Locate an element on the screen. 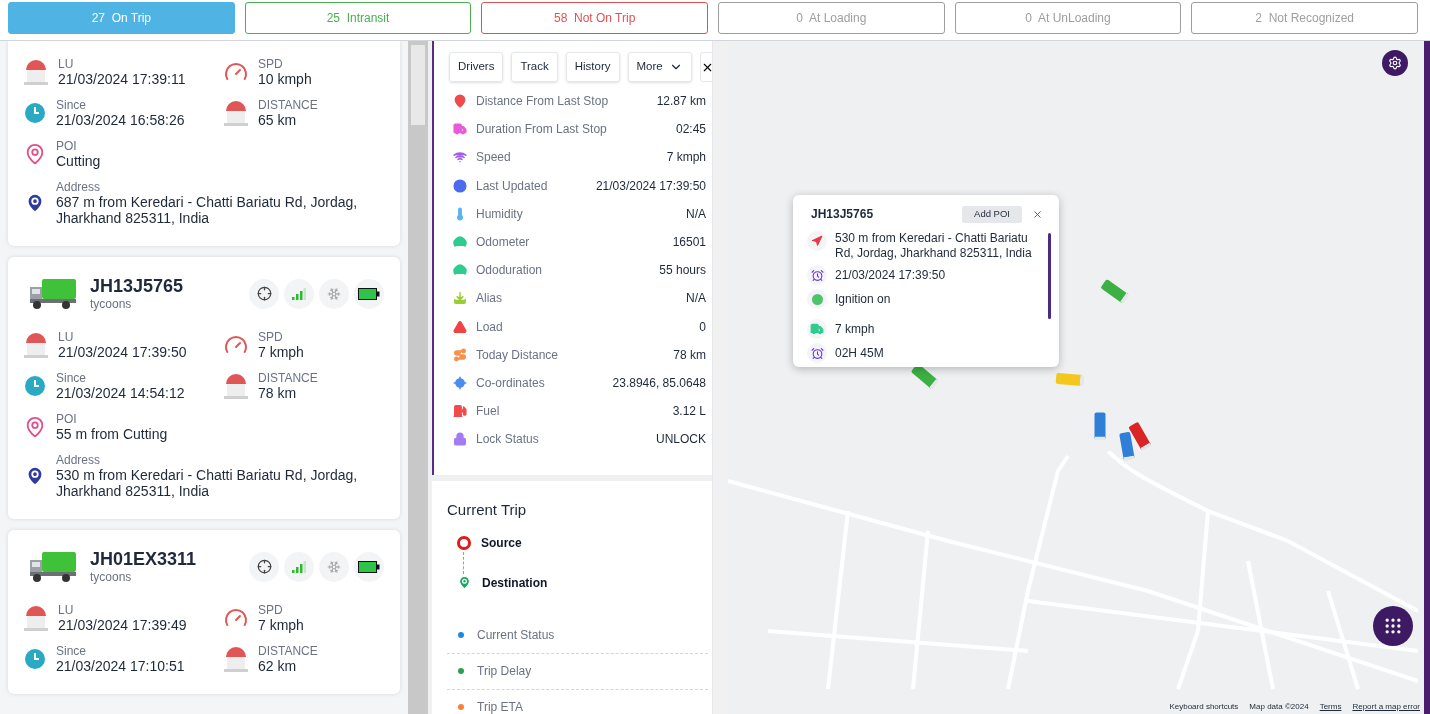 The width and height of the screenshot is (1430, 714). more-dropdown: More is located at coordinates (659, 67).